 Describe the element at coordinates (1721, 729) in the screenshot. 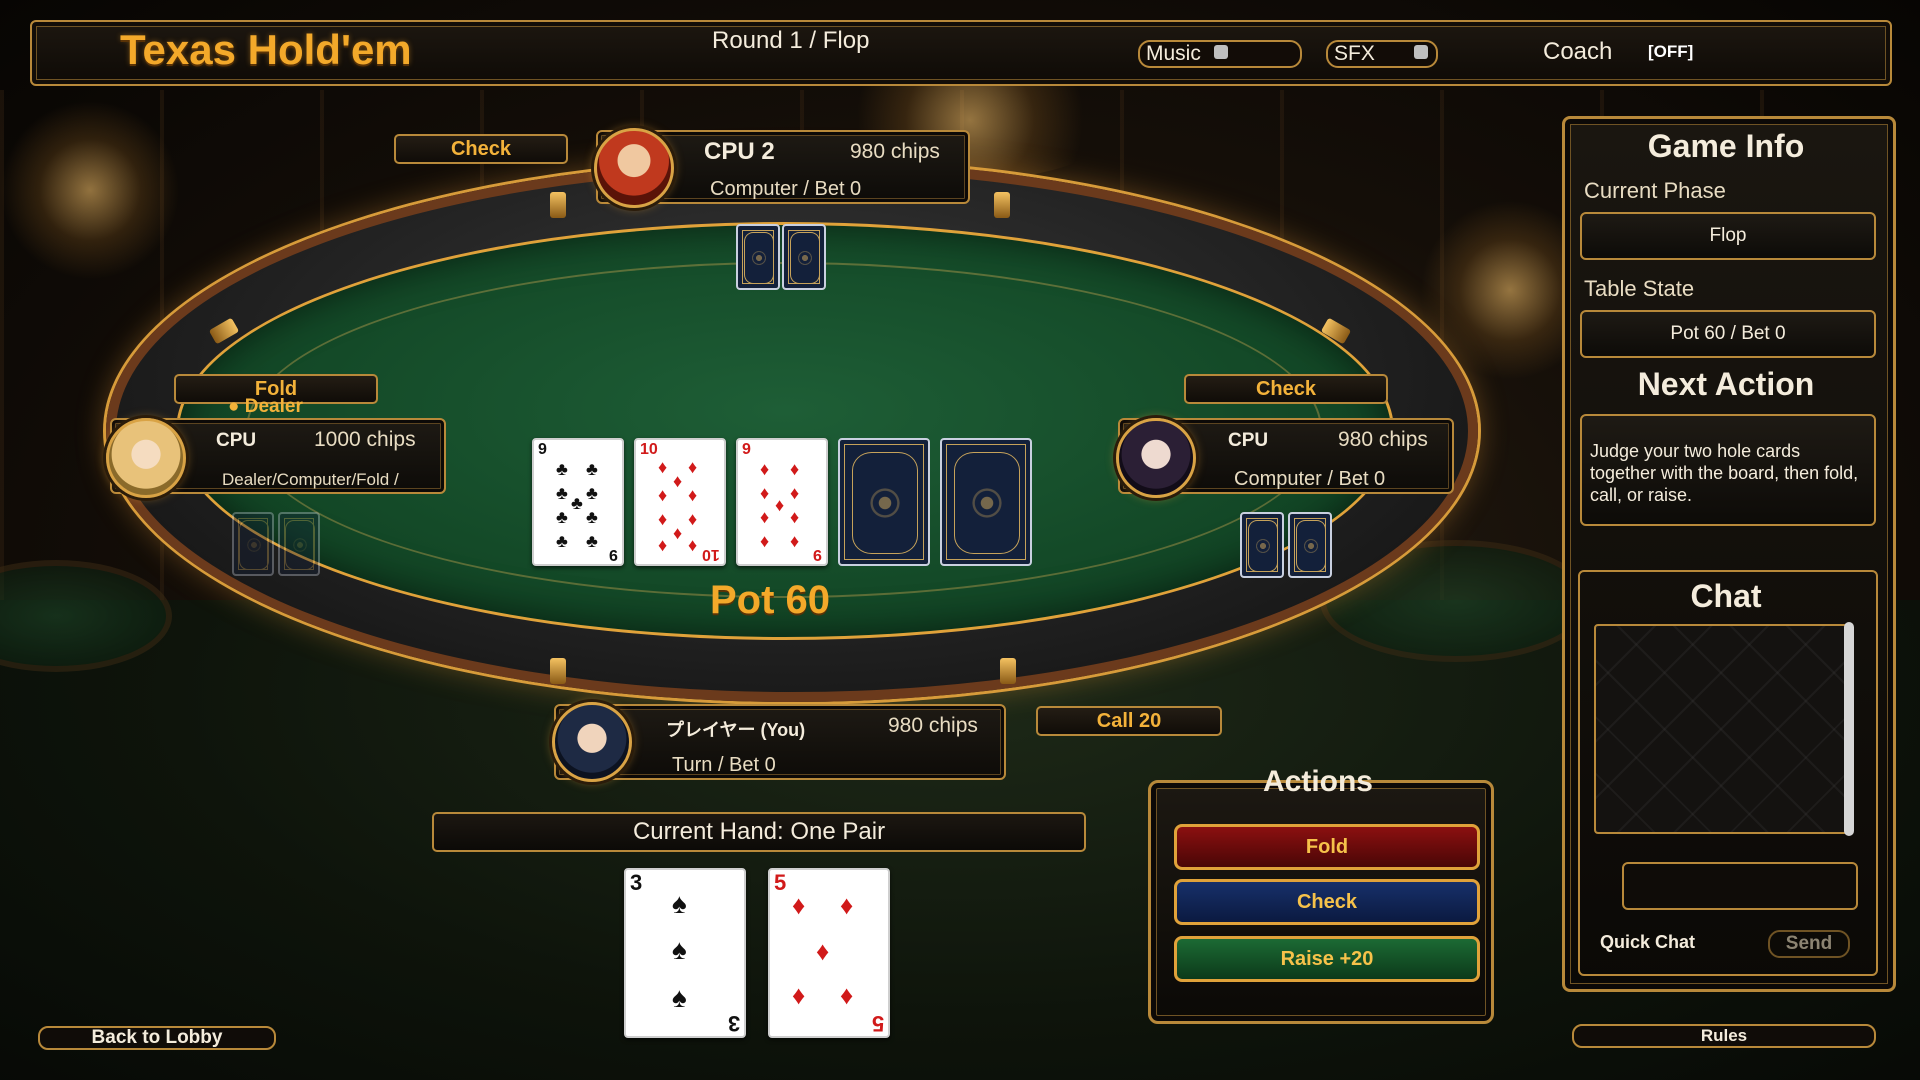

I see `chat-log` at that location.